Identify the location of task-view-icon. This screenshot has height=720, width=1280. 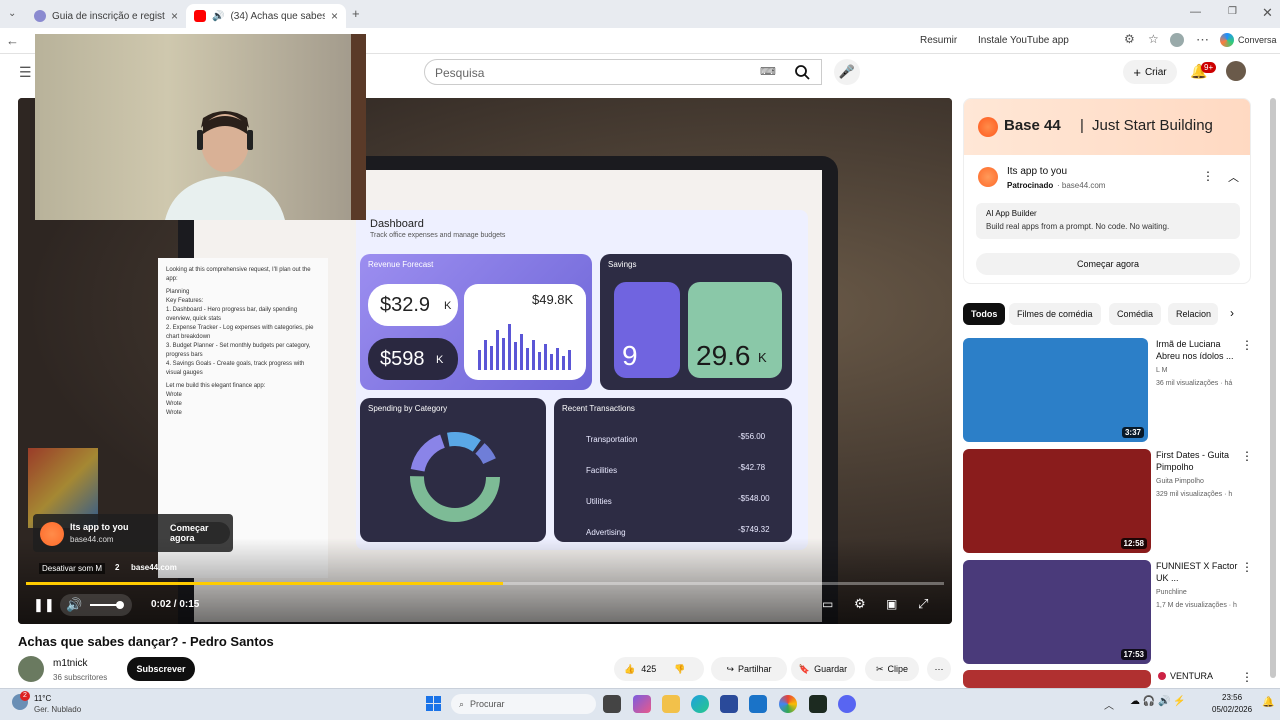
(612, 704).